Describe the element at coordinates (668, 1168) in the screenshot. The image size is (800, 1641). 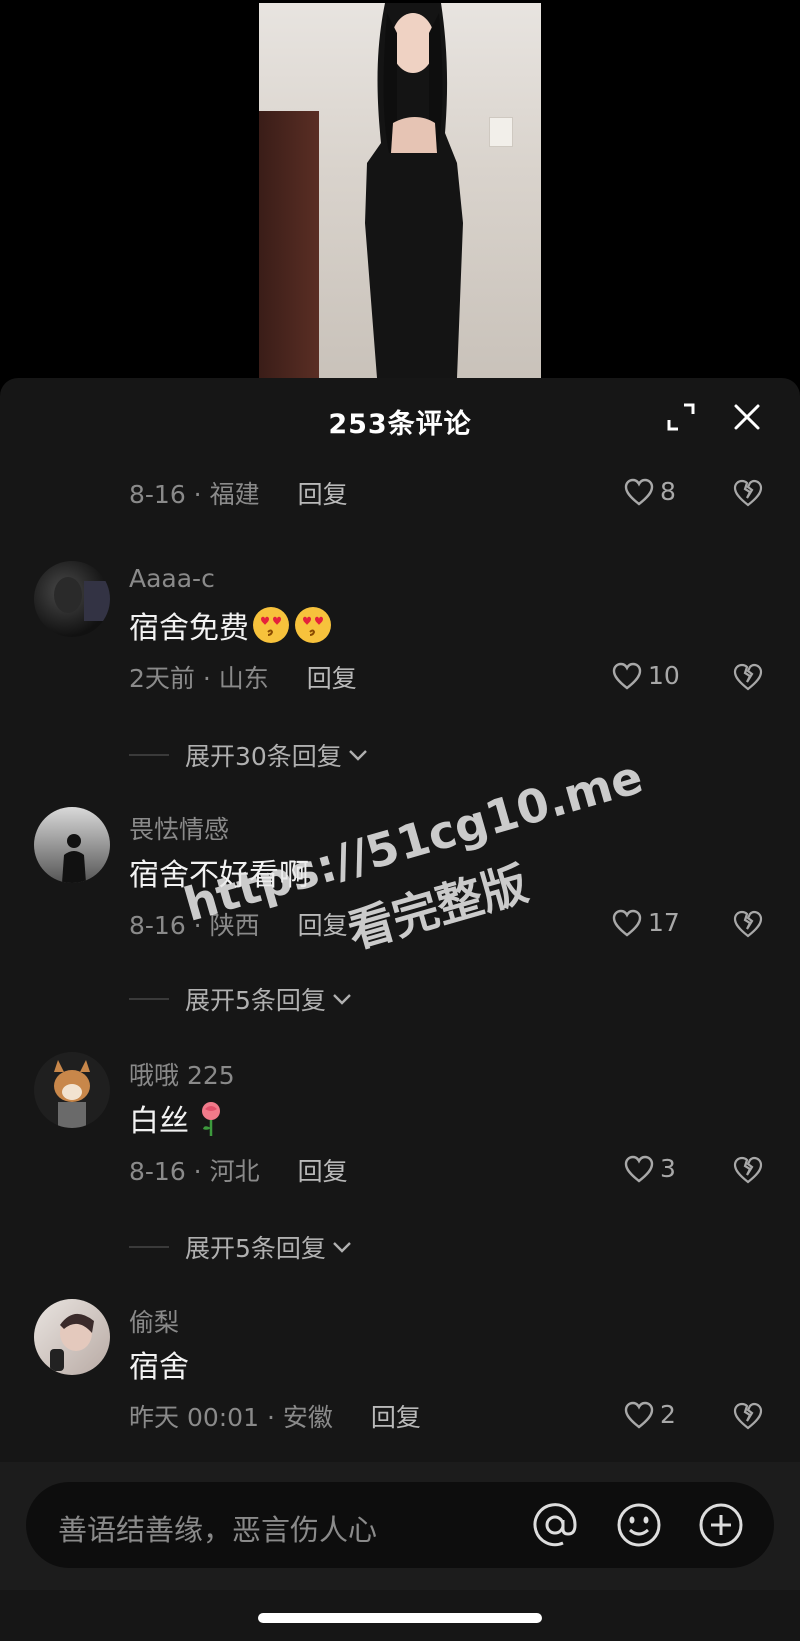
I see `like-count: 3` at that location.